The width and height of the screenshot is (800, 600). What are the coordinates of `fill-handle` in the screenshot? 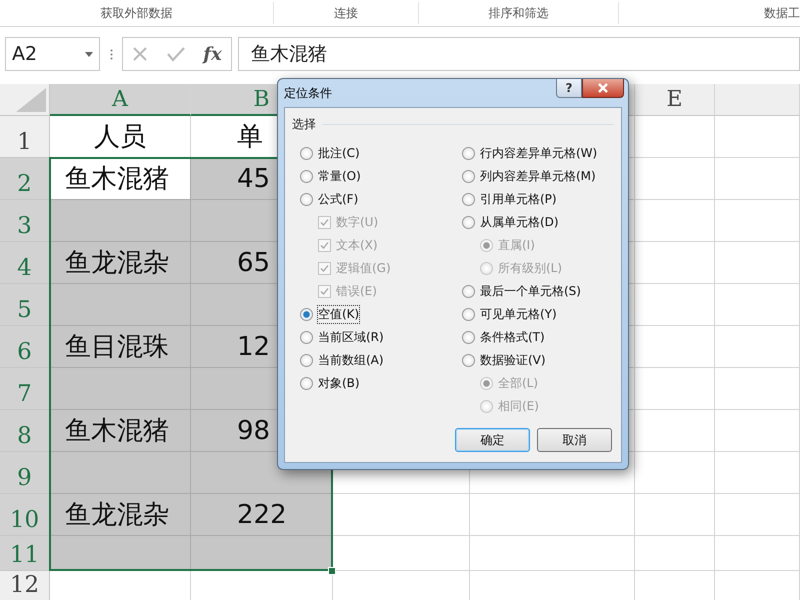 It's located at (332, 571).